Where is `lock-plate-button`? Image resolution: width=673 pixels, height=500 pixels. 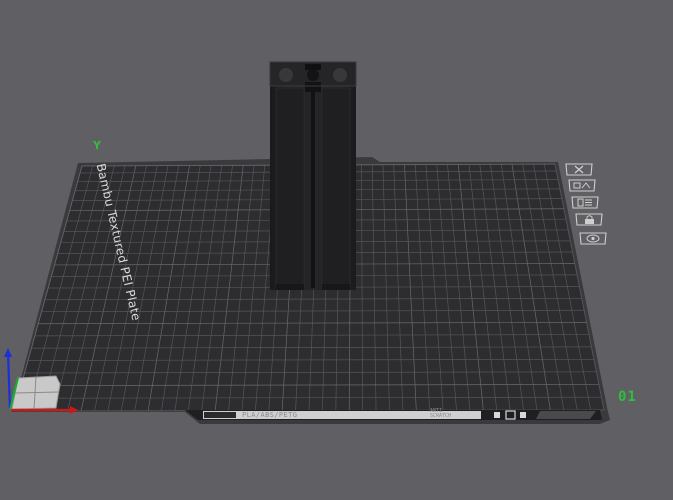
lock-plate-button is located at coordinates (589, 219).